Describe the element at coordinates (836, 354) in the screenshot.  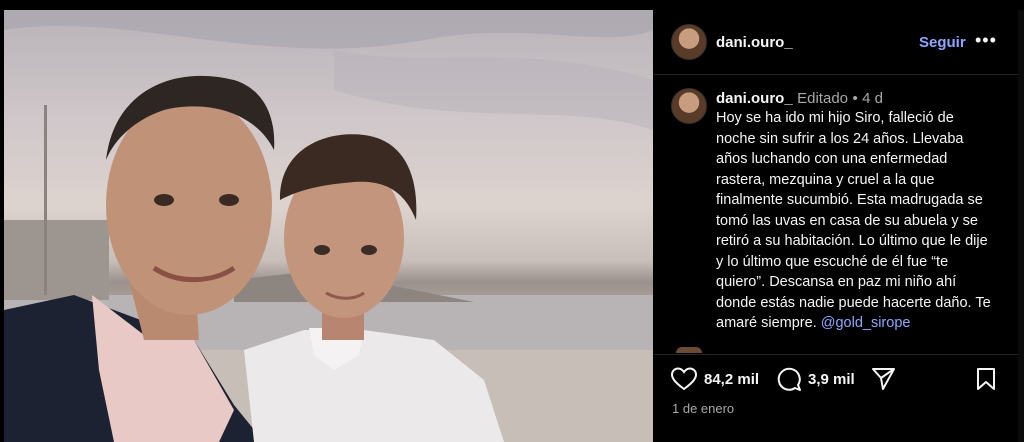
I see `actions-divider` at that location.